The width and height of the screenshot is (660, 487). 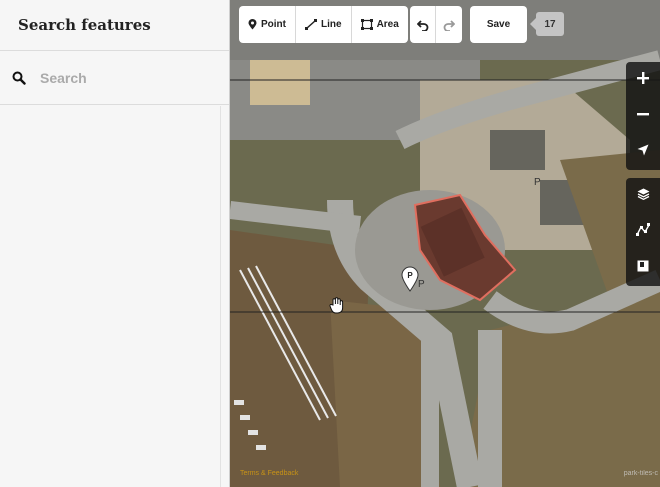 I want to click on undo-button, so click(x=423, y=24).